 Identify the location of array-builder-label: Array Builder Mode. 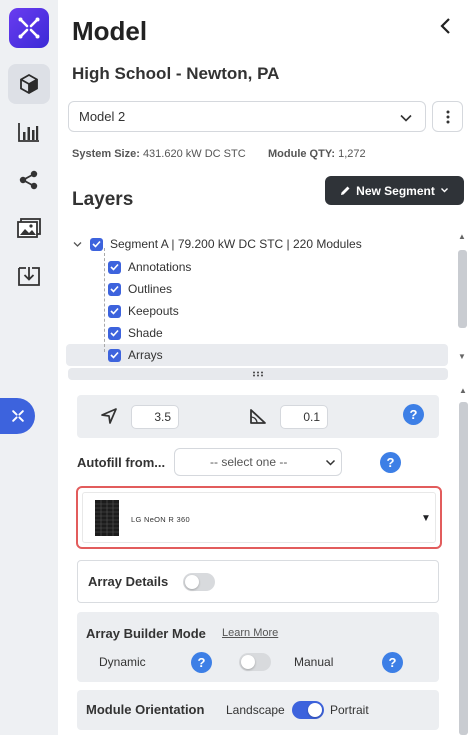
(146, 633).